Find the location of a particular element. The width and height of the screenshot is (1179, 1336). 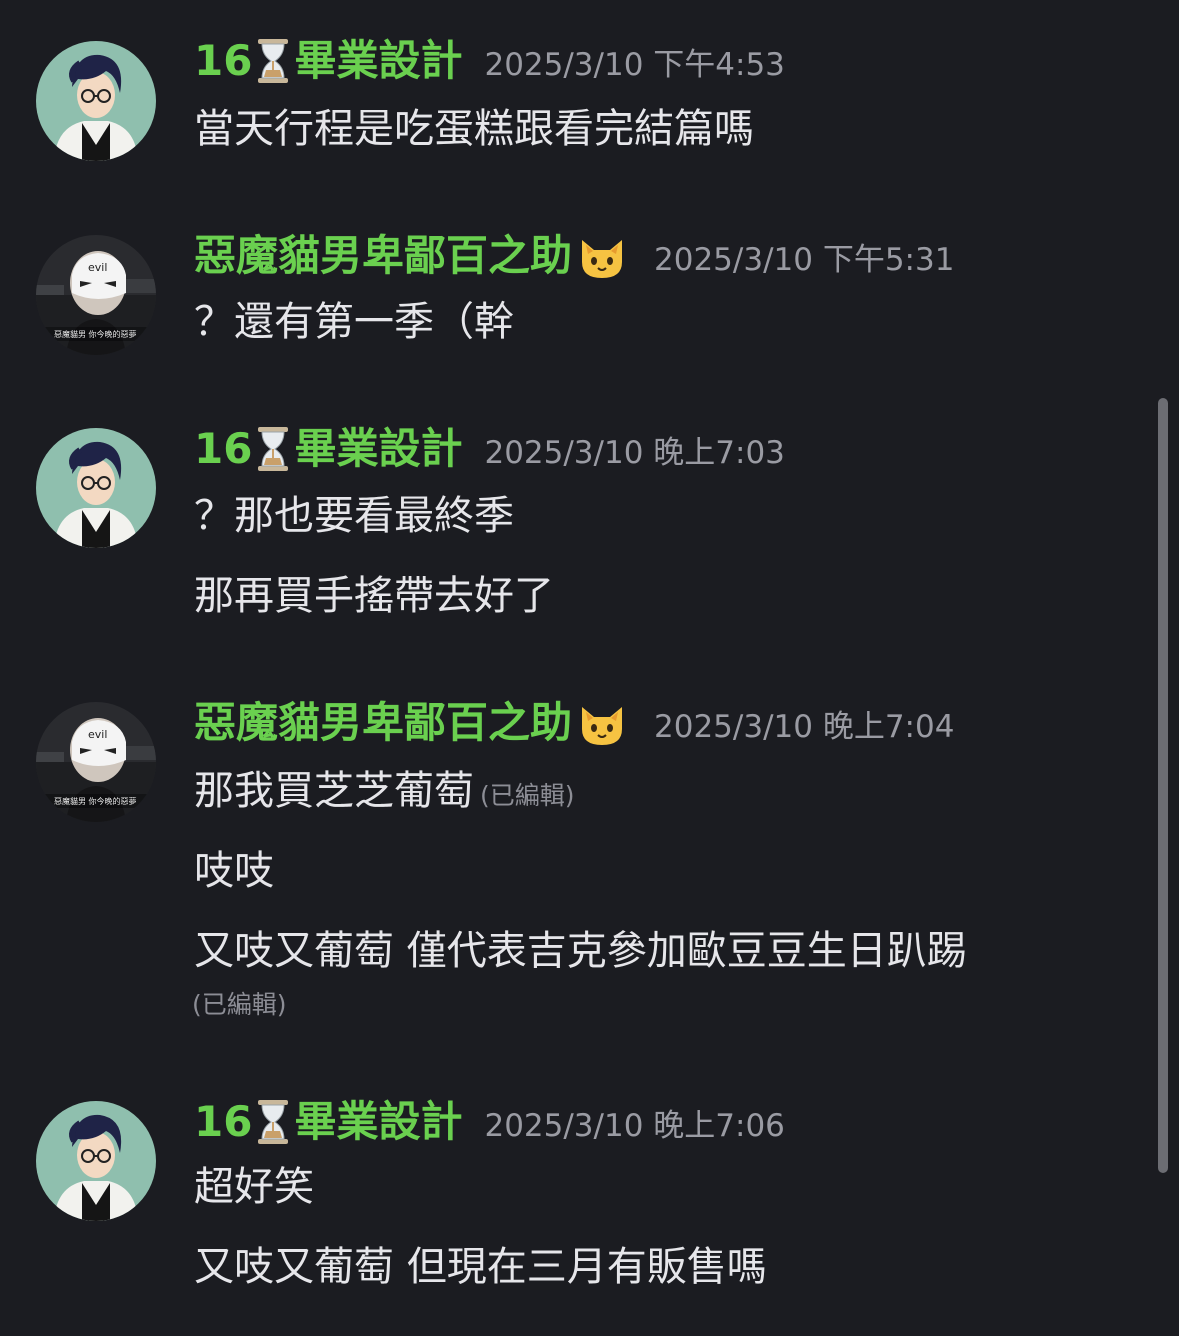

message-text: ？那也要看最終季 is located at coordinates (354, 516).